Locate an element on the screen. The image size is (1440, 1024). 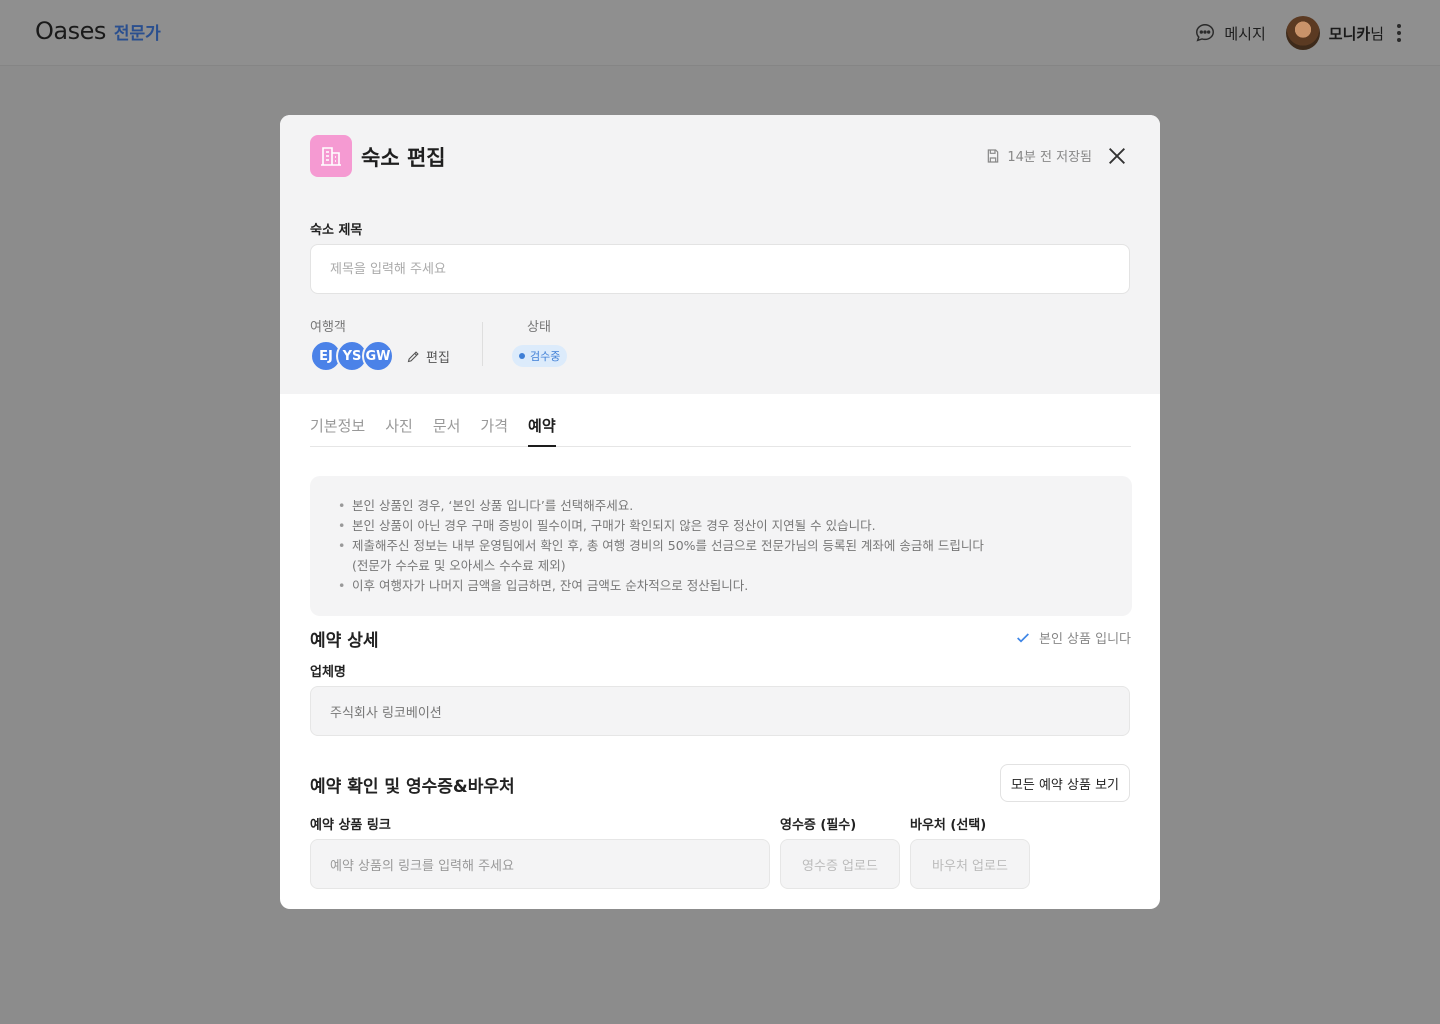
lodging-title-input is located at coordinates (720, 269).